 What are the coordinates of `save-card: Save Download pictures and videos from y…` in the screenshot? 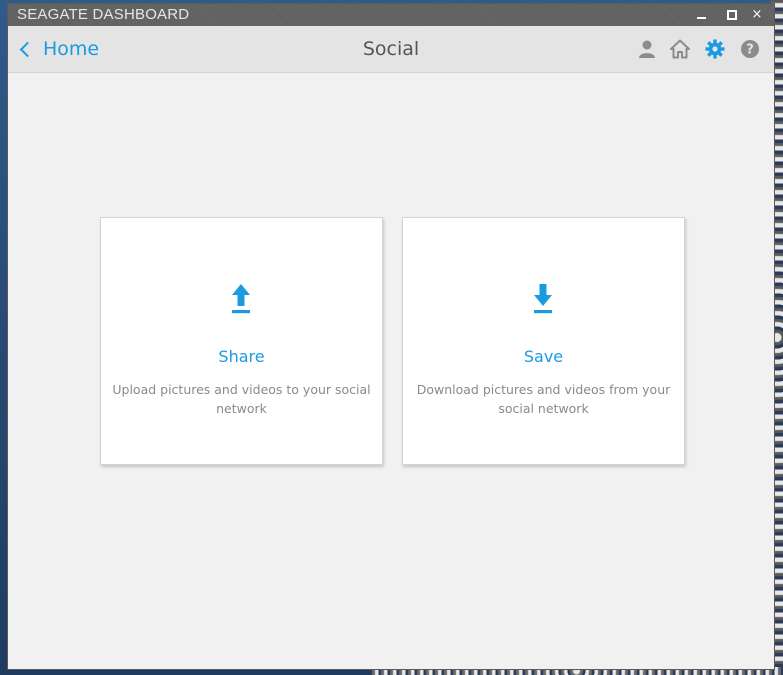 It's located at (543, 341).